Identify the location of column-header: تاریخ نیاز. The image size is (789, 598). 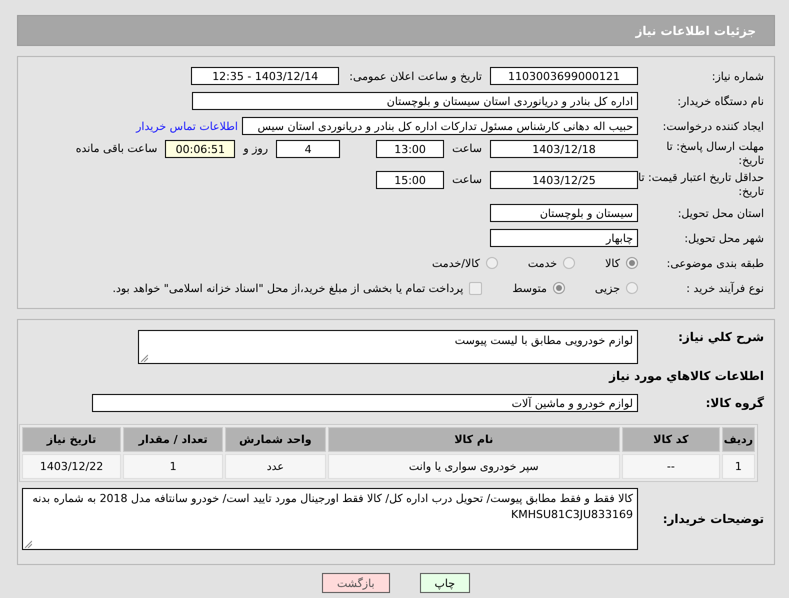
(72, 439).